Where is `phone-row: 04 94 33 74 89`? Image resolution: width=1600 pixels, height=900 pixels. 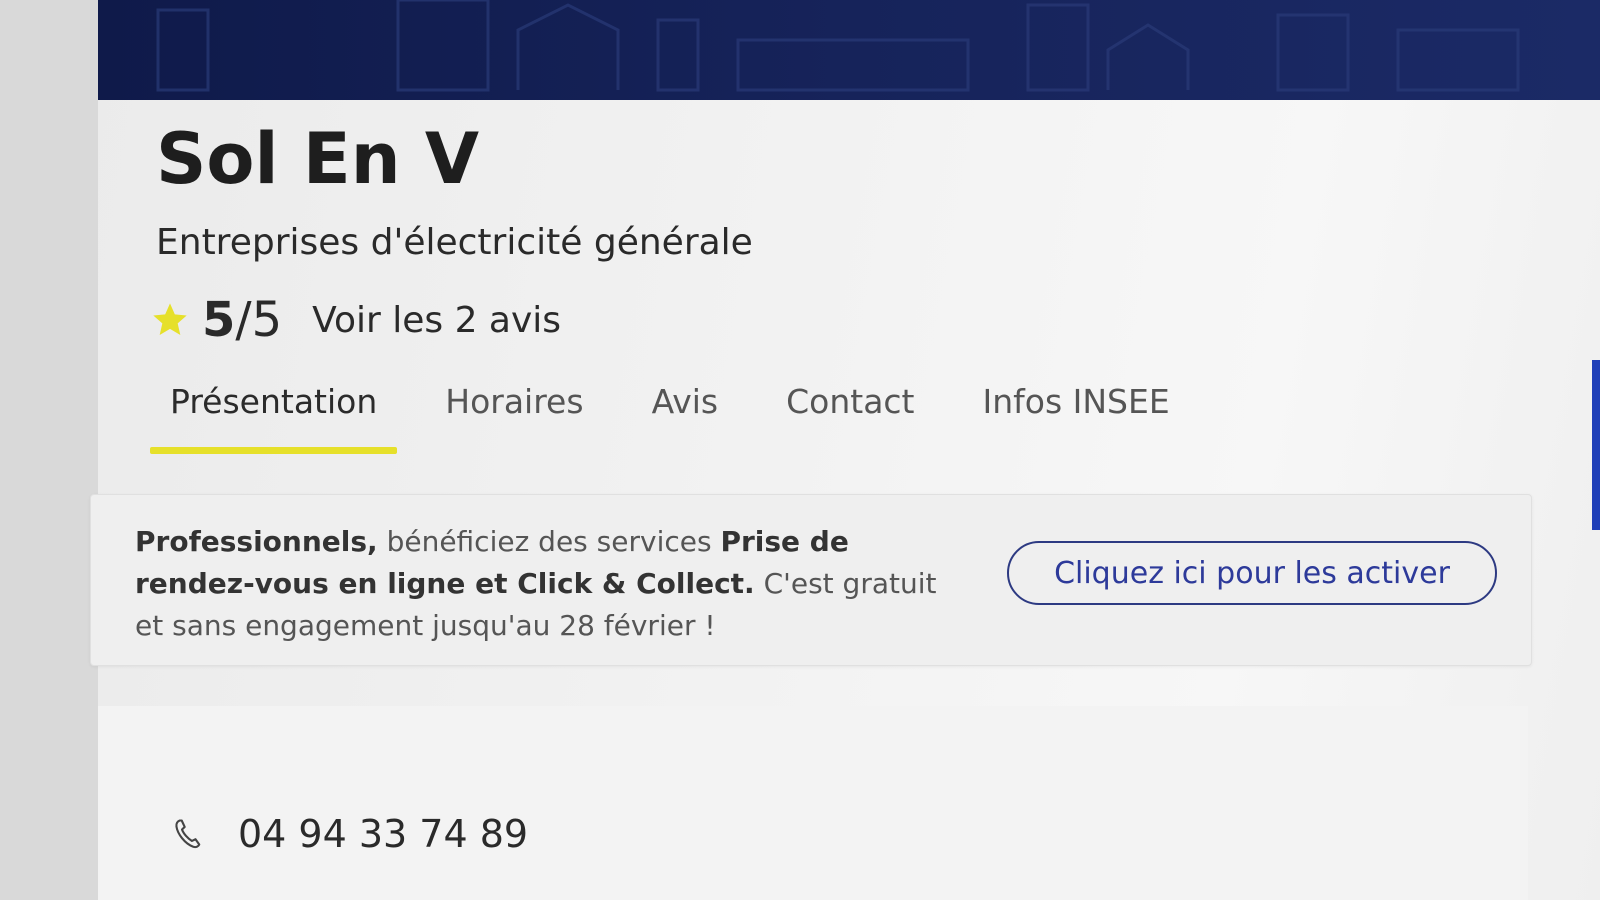
phone-row: 04 94 33 74 89 is located at coordinates (349, 834).